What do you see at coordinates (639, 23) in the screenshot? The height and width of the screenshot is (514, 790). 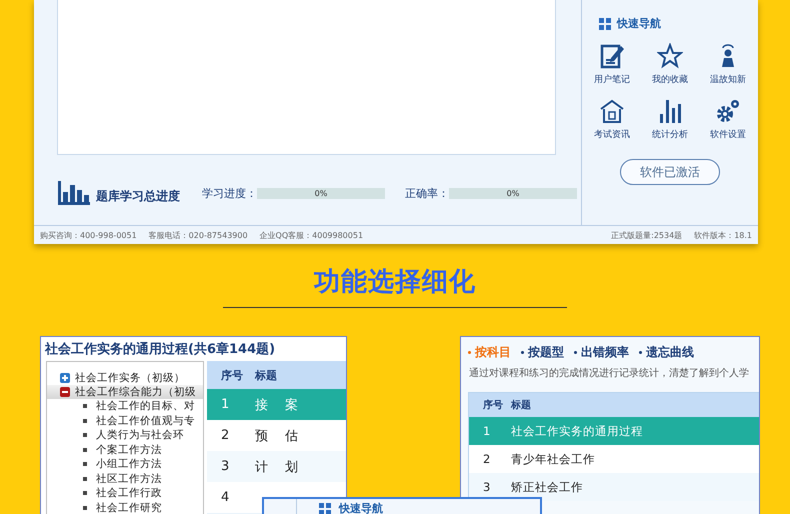 I see `quick-nav-title: 快速导航` at bounding box center [639, 23].